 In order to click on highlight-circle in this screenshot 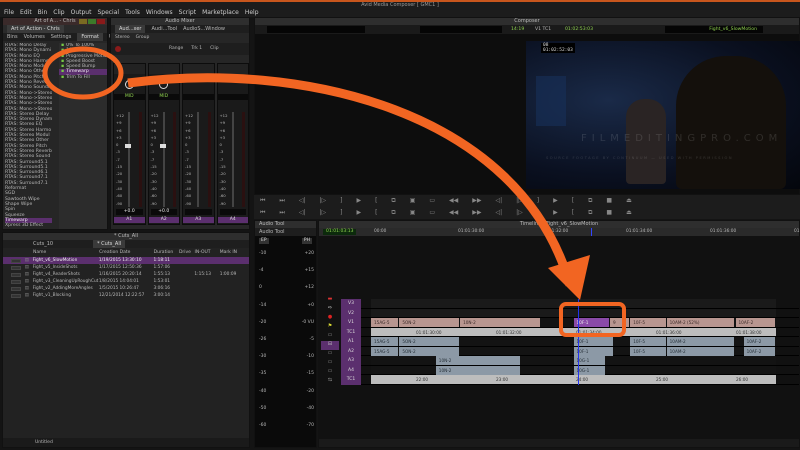, I will do `click(83, 73)`.